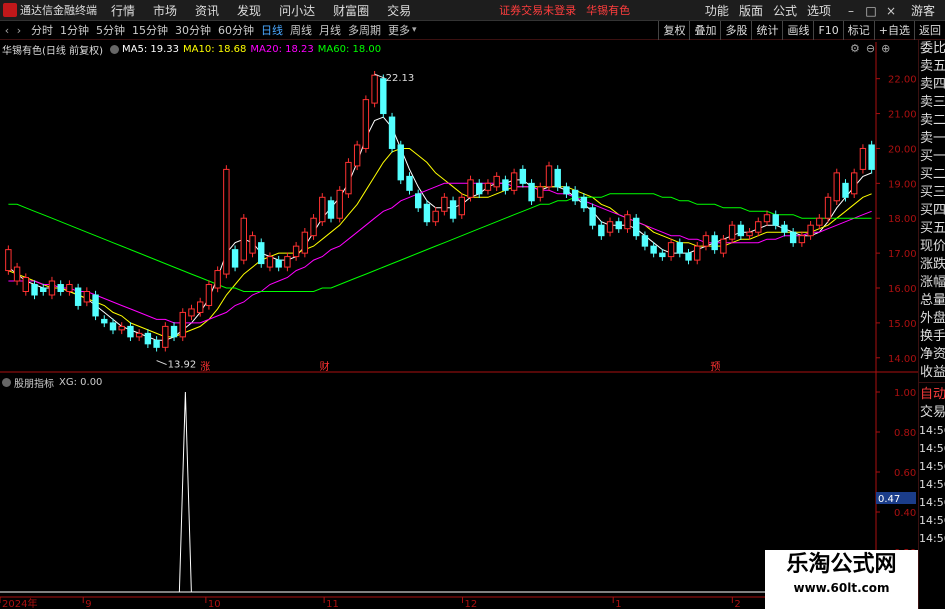 This screenshot has height=609, width=945. I want to click on quote-field-15: 外盘, so click(932, 318).